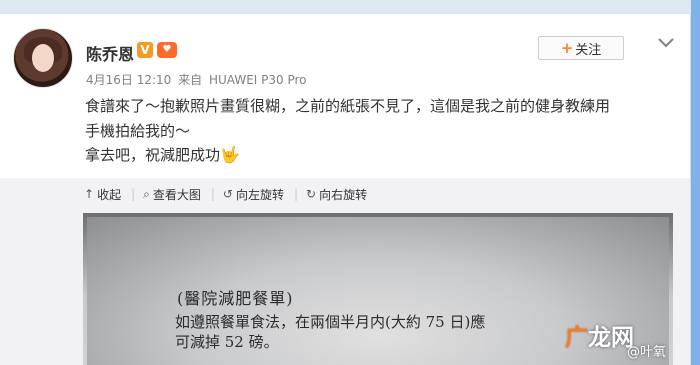 This screenshot has width=700, height=365. I want to click on username: 陈乔恩, so click(110, 53).